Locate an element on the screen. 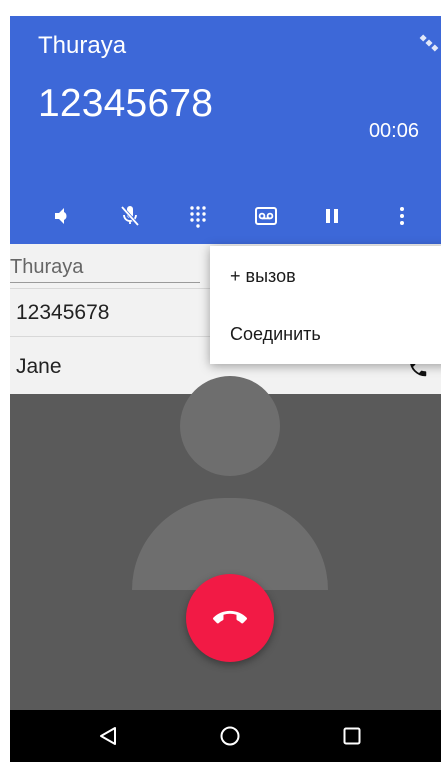  provider-label: Thuraya is located at coordinates (82, 45).